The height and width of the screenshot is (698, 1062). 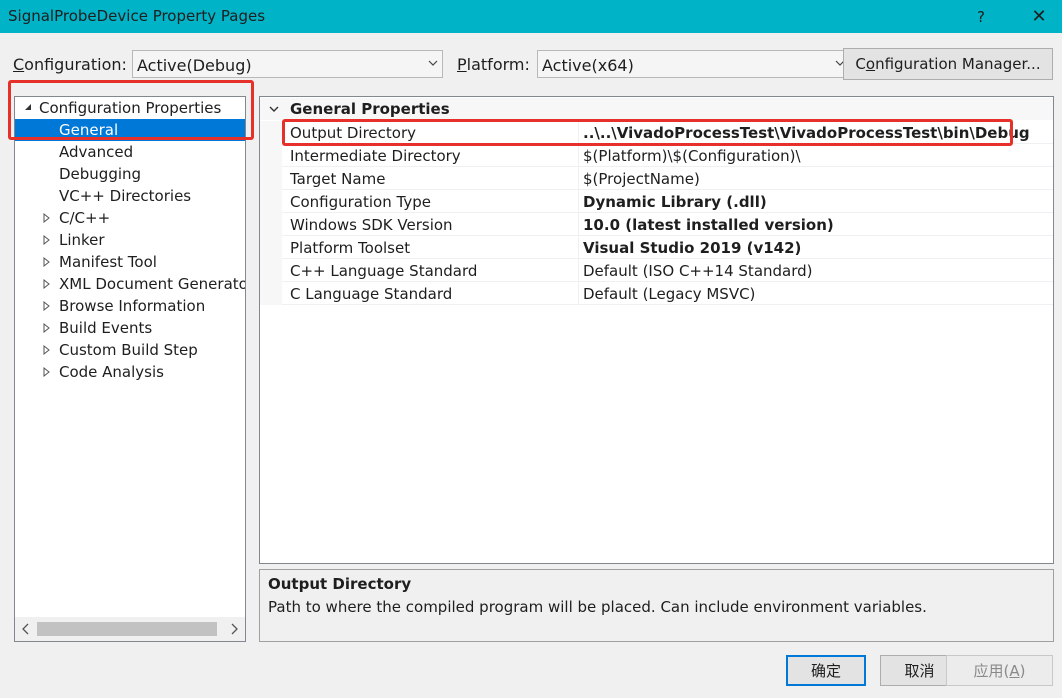 What do you see at coordinates (692, 156) in the screenshot?
I see `property-value: $(Platform)\$(Configuration)\` at bounding box center [692, 156].